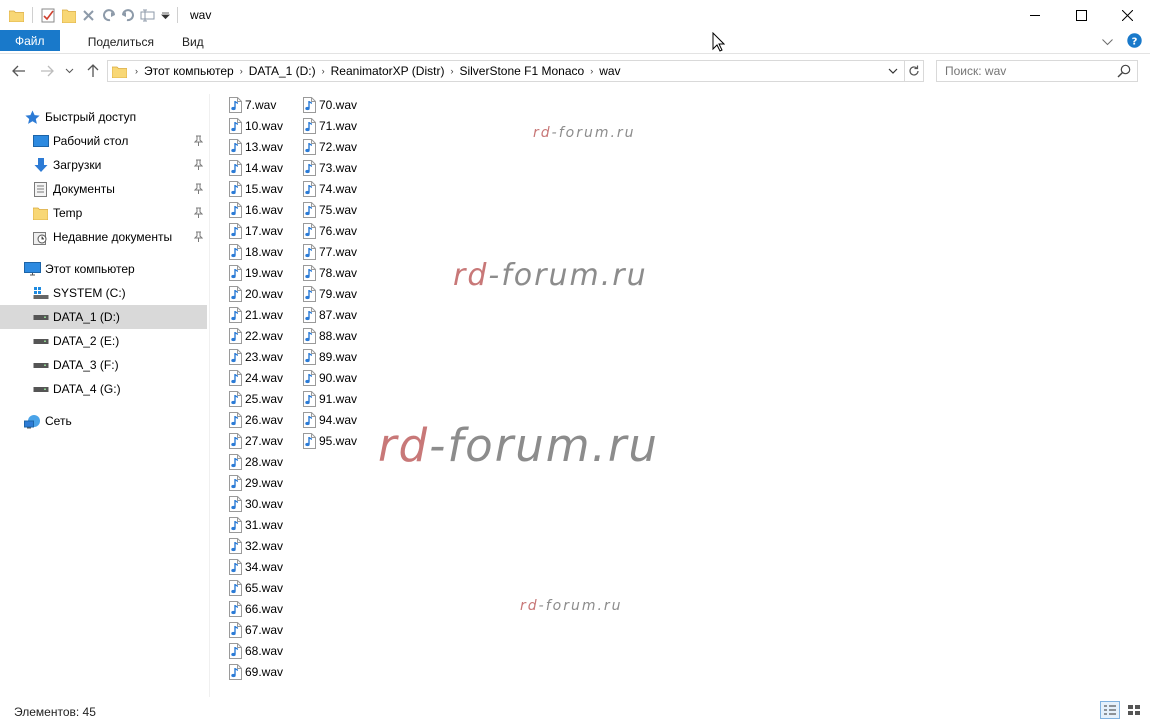  Describe the element at coordinates (103, 365) in the screenshot. I see `nav-drive-f: DATA_3 (F:)` at that location.